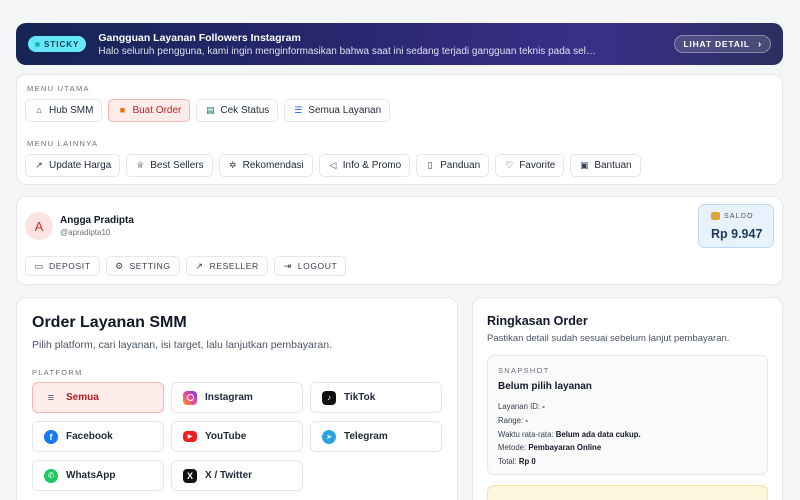 This screenshot has width=800, height=500. I want to click on platform-facebook: f Facebook, so click(98, 436).